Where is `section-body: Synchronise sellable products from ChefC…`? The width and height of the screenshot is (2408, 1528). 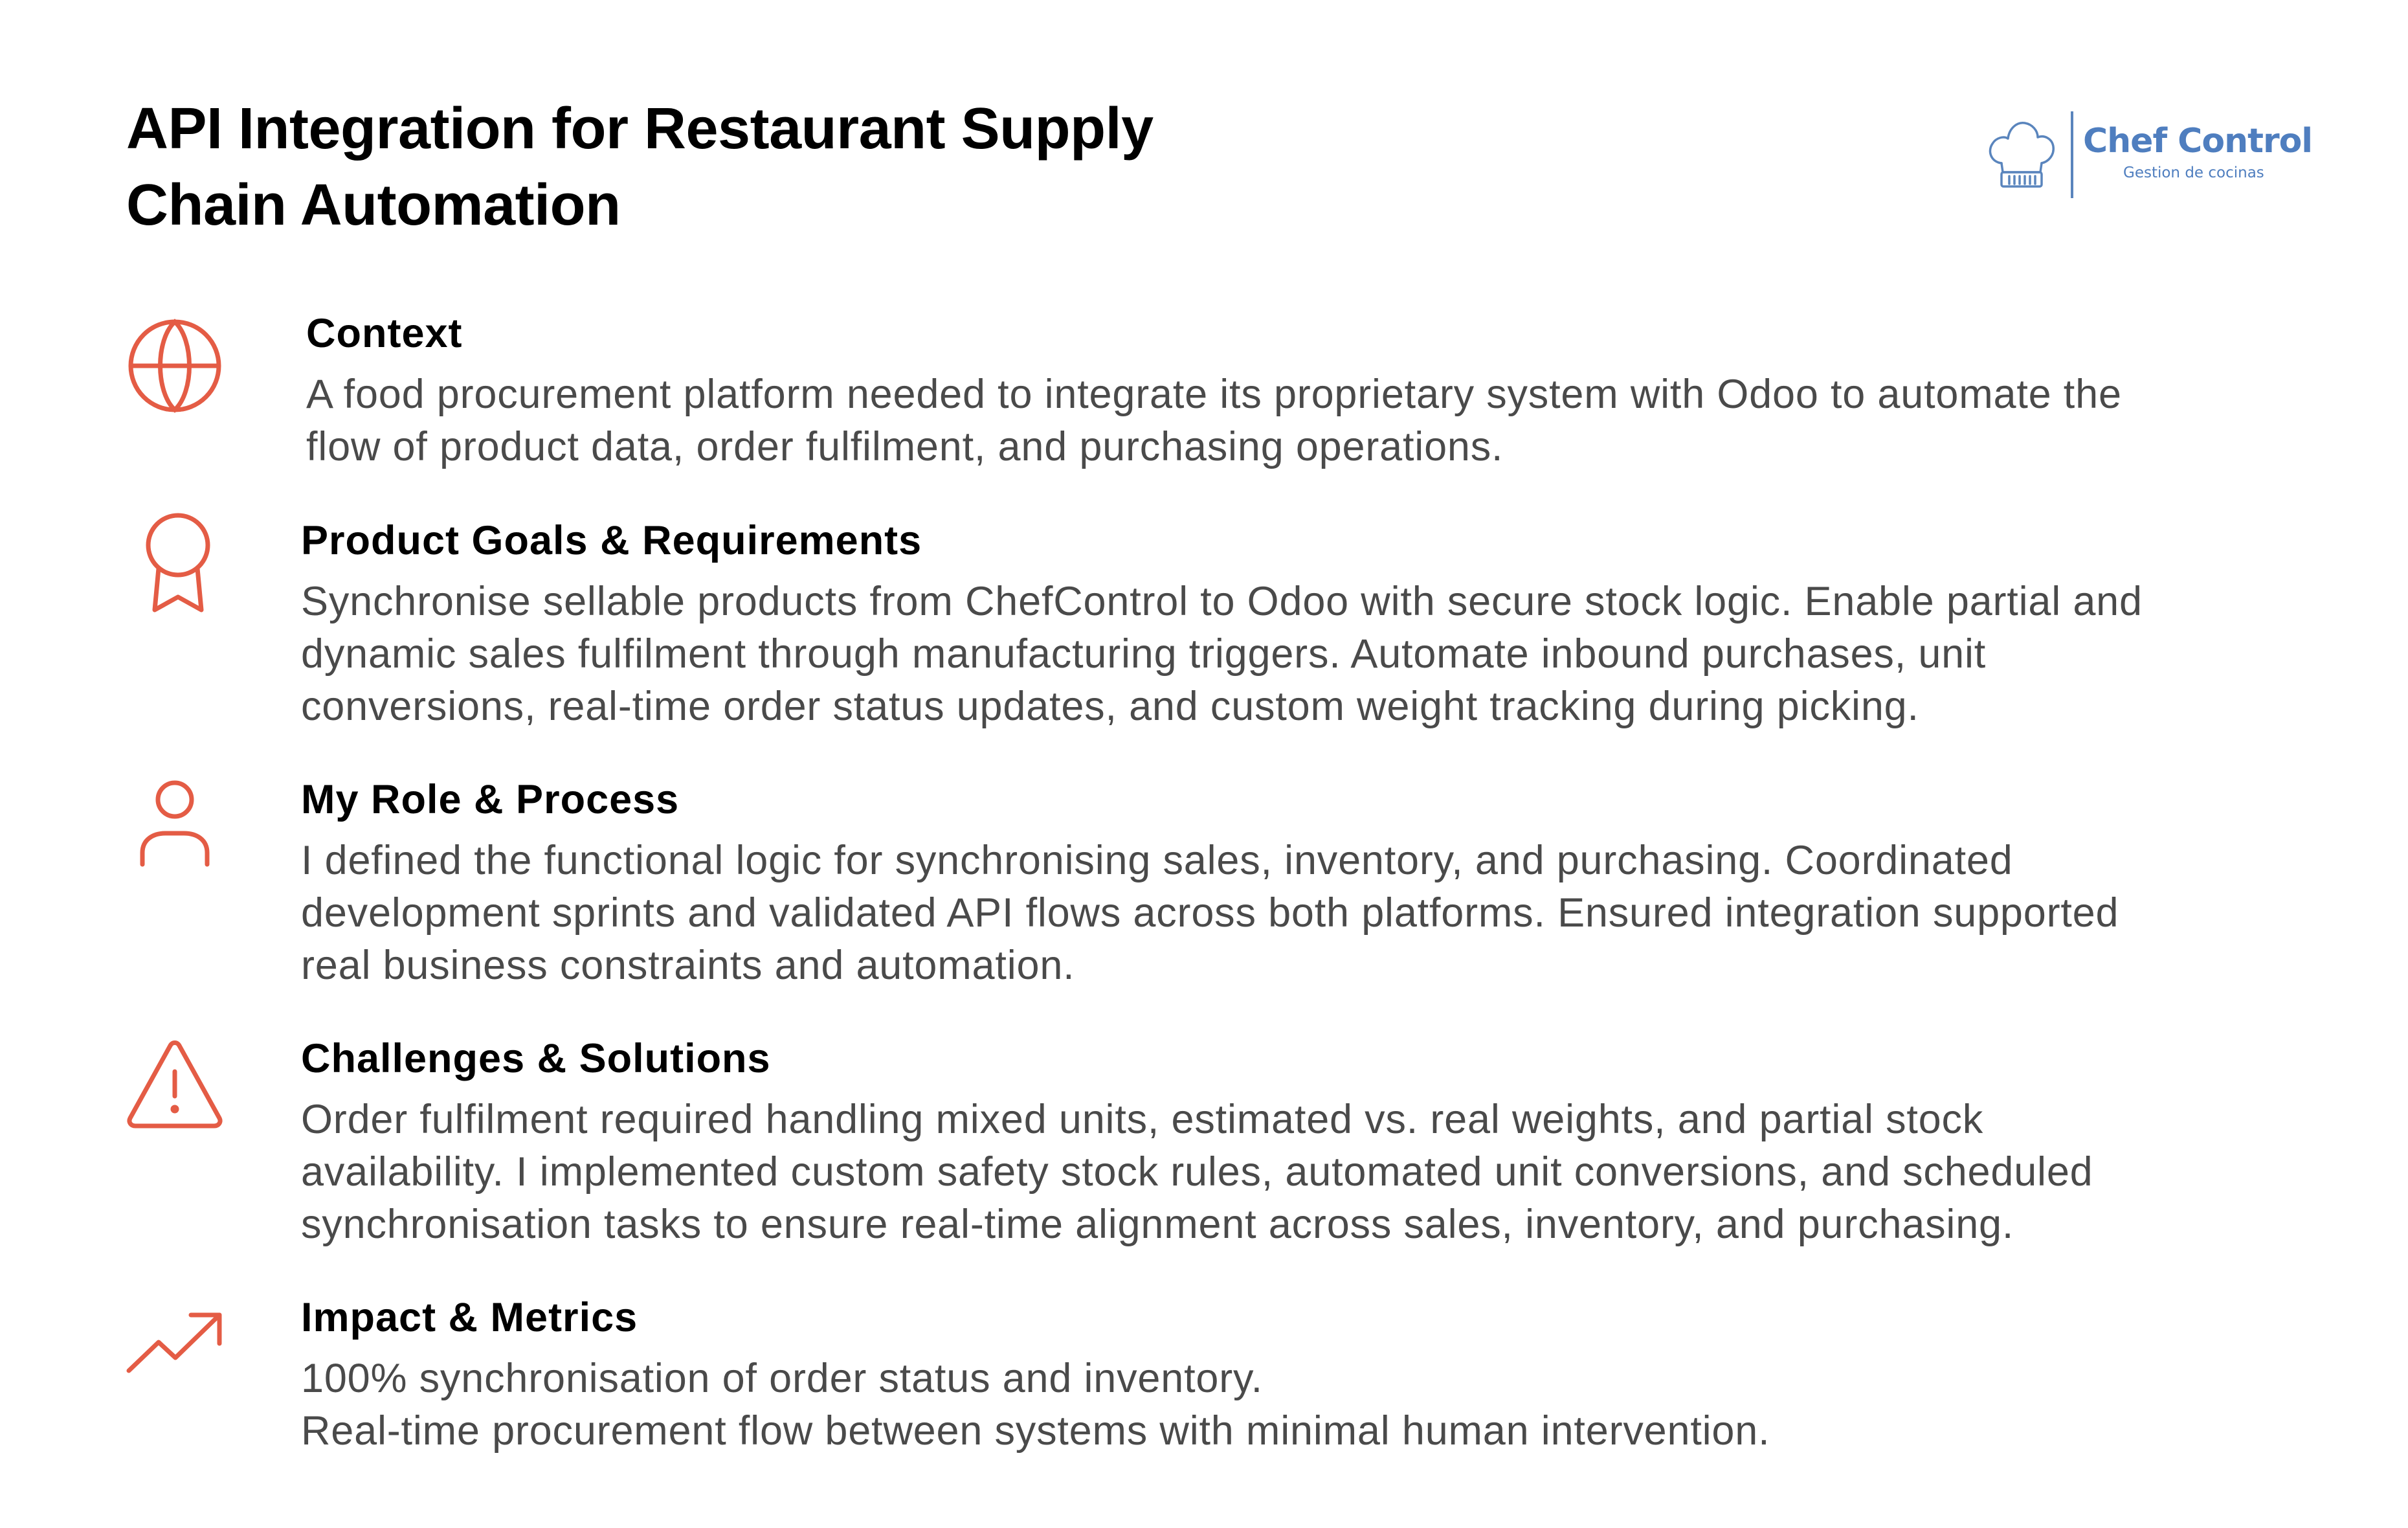
section-body: Synchronise sellable products from ChefC… is located at coordinates (1222, 654).